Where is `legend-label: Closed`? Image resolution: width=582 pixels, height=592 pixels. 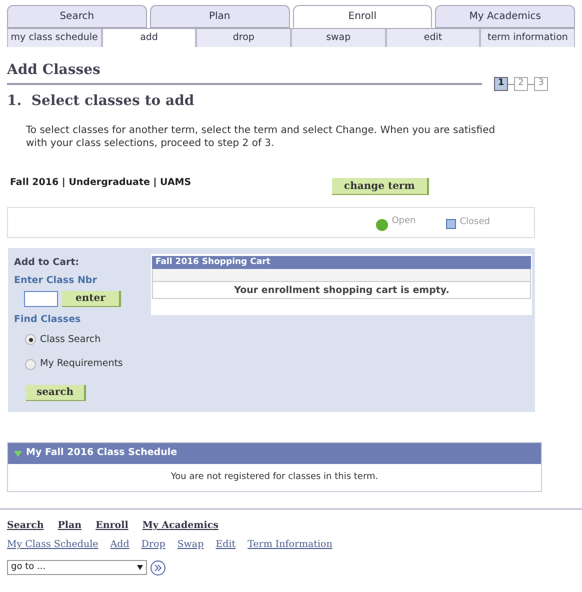
legend-label: Closed is located at coordinates (475, 222).